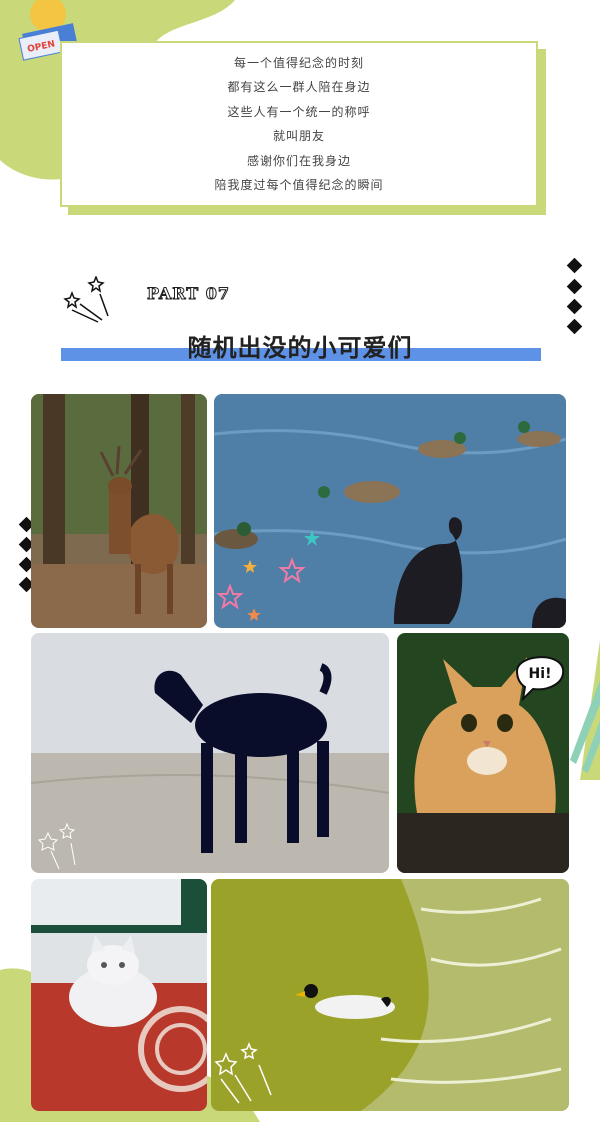 This screenshot has width=600, height=1122. Describe the element at coordinates (299, 87) in the screenshot. I see `poem-line: 都有这么一群人陪在身边` at that location.